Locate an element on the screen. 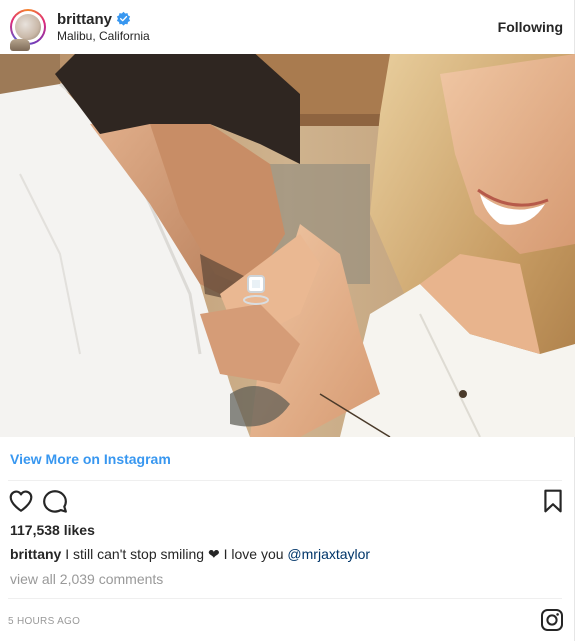 The image size is (575, 641). following-button: Following is located at coordinates (530, 27).